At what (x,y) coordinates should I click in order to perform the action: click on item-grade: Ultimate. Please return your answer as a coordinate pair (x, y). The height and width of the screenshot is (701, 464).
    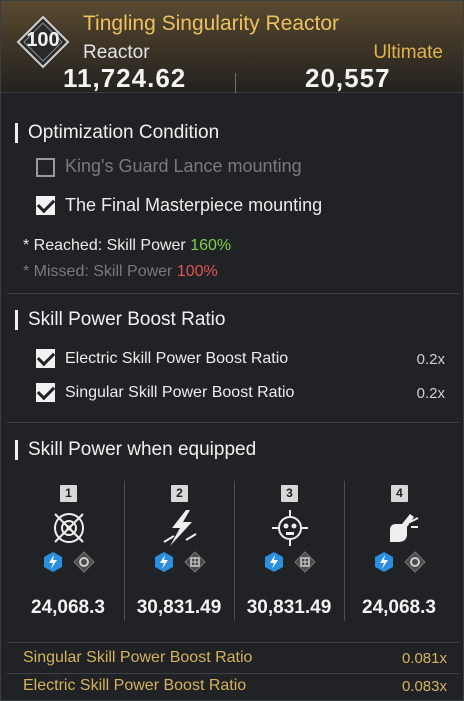
    Looking at the image, I should click on (408, 52).